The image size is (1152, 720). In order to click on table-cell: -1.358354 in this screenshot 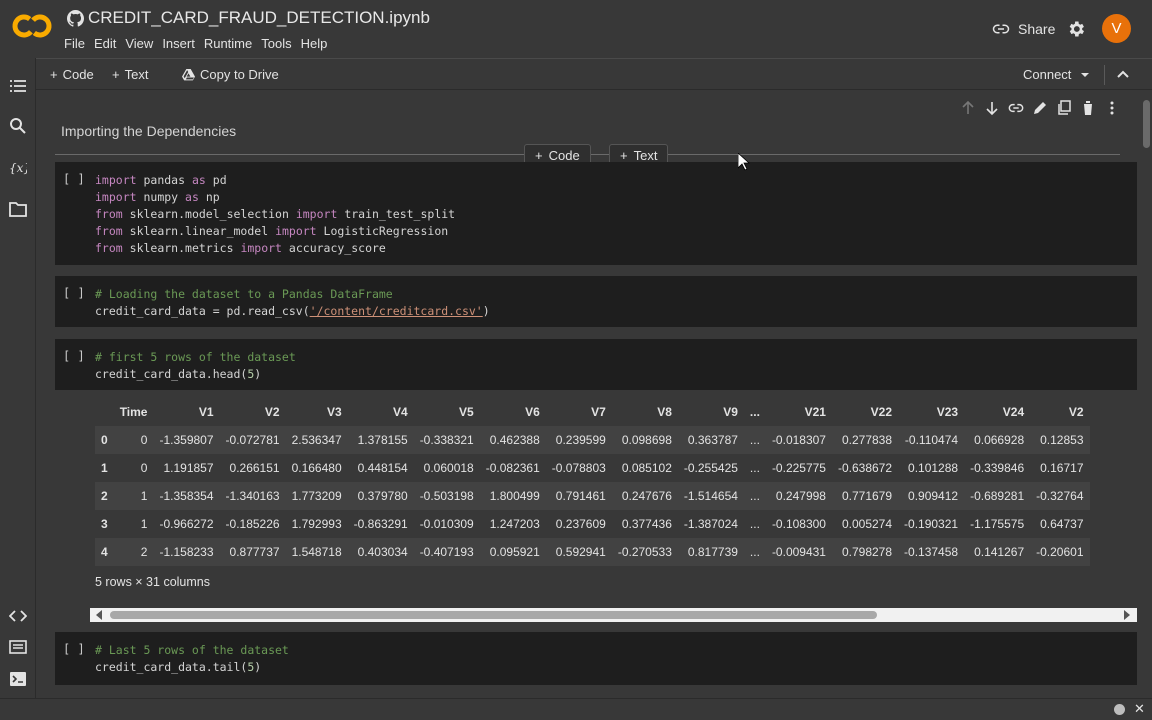, I will do `click(186, 496)`.